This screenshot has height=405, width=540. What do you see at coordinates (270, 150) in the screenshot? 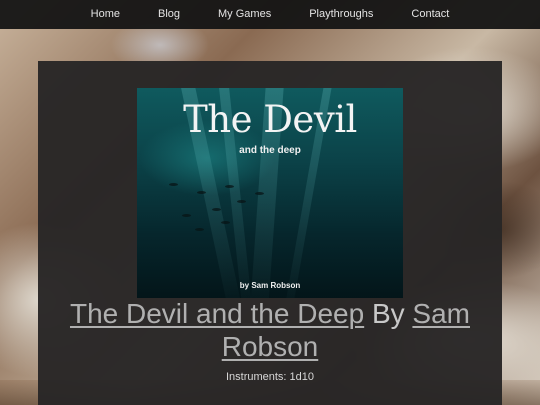
I see `cover-subtitle: and the deep` at bounding box center [270, 150].